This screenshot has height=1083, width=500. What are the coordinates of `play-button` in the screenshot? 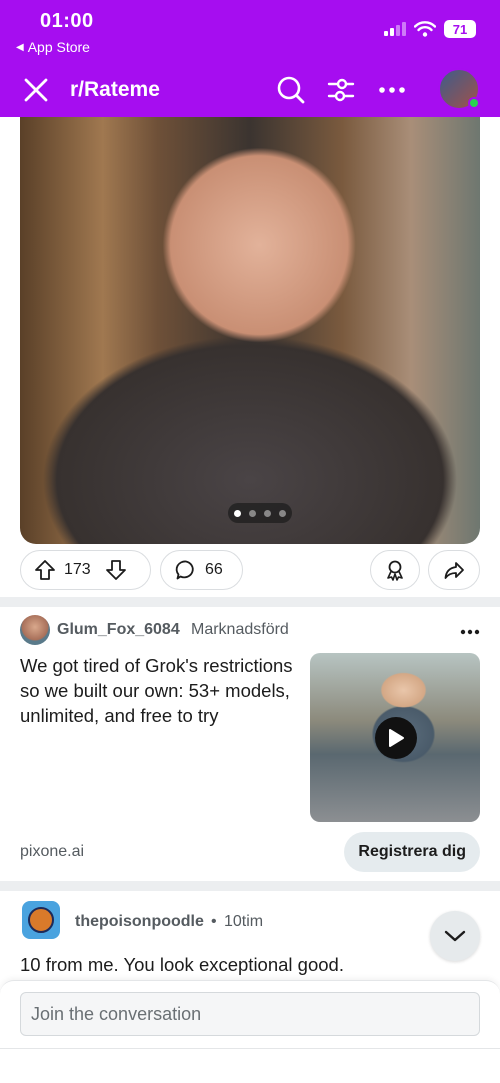 It's located at (396, 738).